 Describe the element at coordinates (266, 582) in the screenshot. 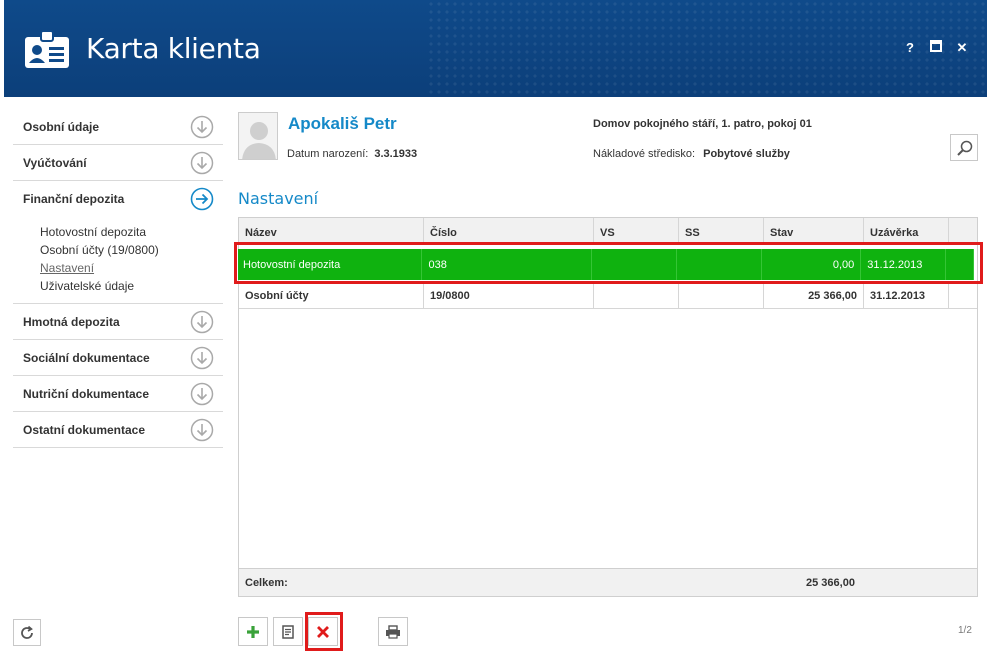

I see `footer-total-label: Celkem:` at that location.